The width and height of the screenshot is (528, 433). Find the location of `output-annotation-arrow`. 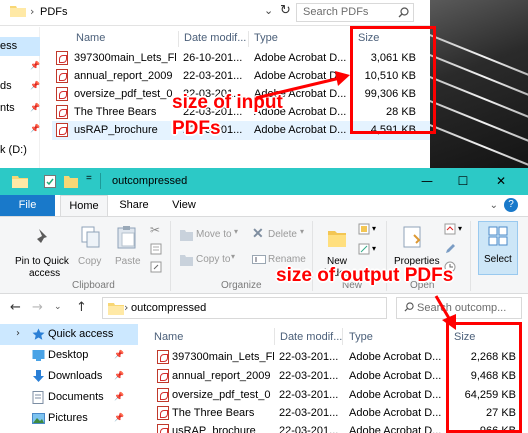

output-annotation-arrow is located at coordinates (445, 312).